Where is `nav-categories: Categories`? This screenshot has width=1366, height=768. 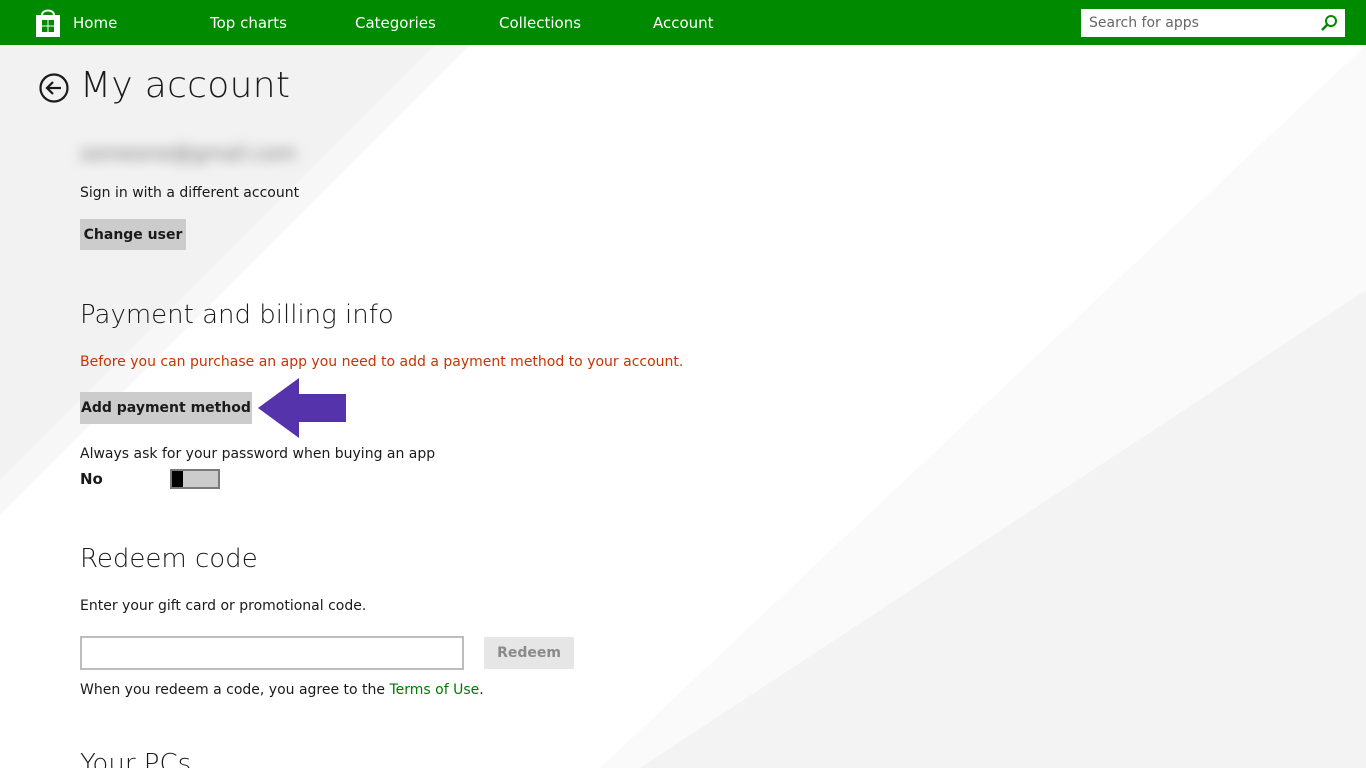
nav-categories: Categories is located at coordinates (395, 22).